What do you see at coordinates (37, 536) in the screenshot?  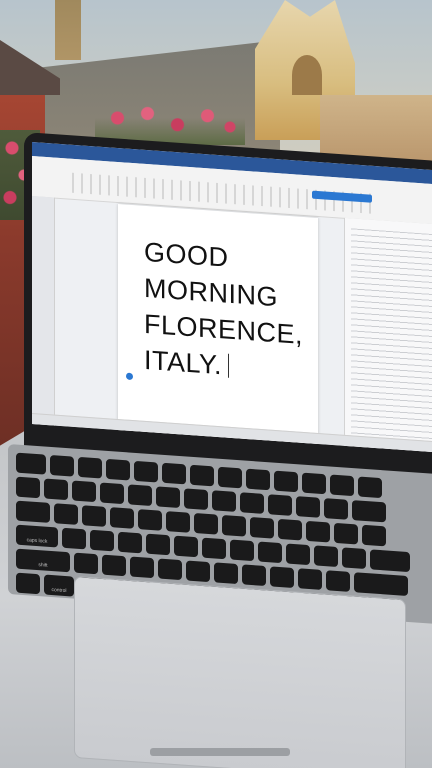 I see `caps-lock-key: caps lock` at bounding box center [37, 536].